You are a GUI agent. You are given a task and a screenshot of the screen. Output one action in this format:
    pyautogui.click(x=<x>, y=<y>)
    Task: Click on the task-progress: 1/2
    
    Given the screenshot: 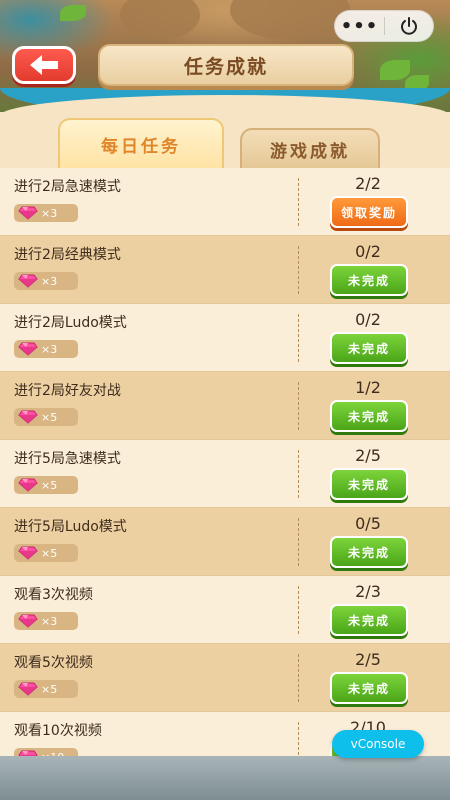 What is the action you would take?
    pyautogui.click(x=368, y=387)
    